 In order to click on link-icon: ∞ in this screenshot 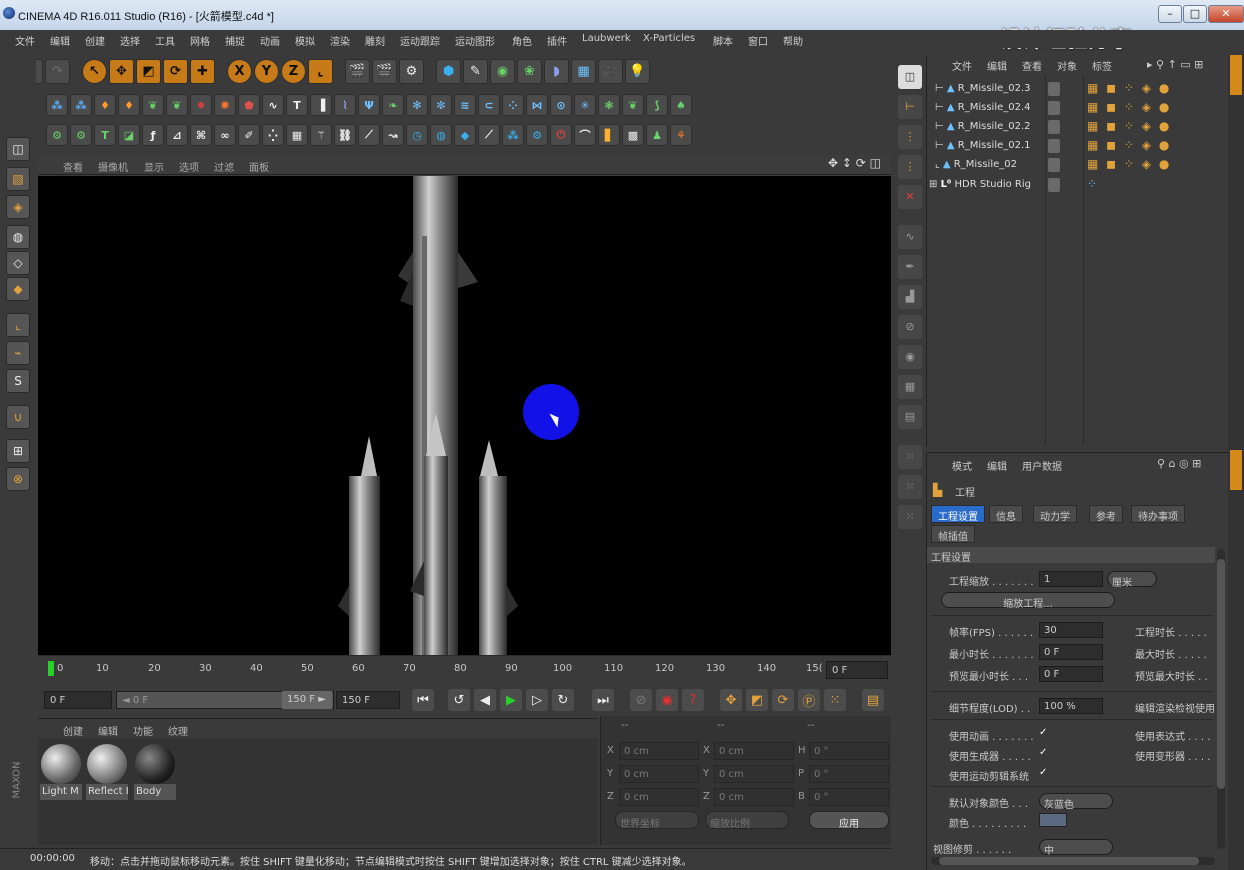, I will do `click(225, 135)`.